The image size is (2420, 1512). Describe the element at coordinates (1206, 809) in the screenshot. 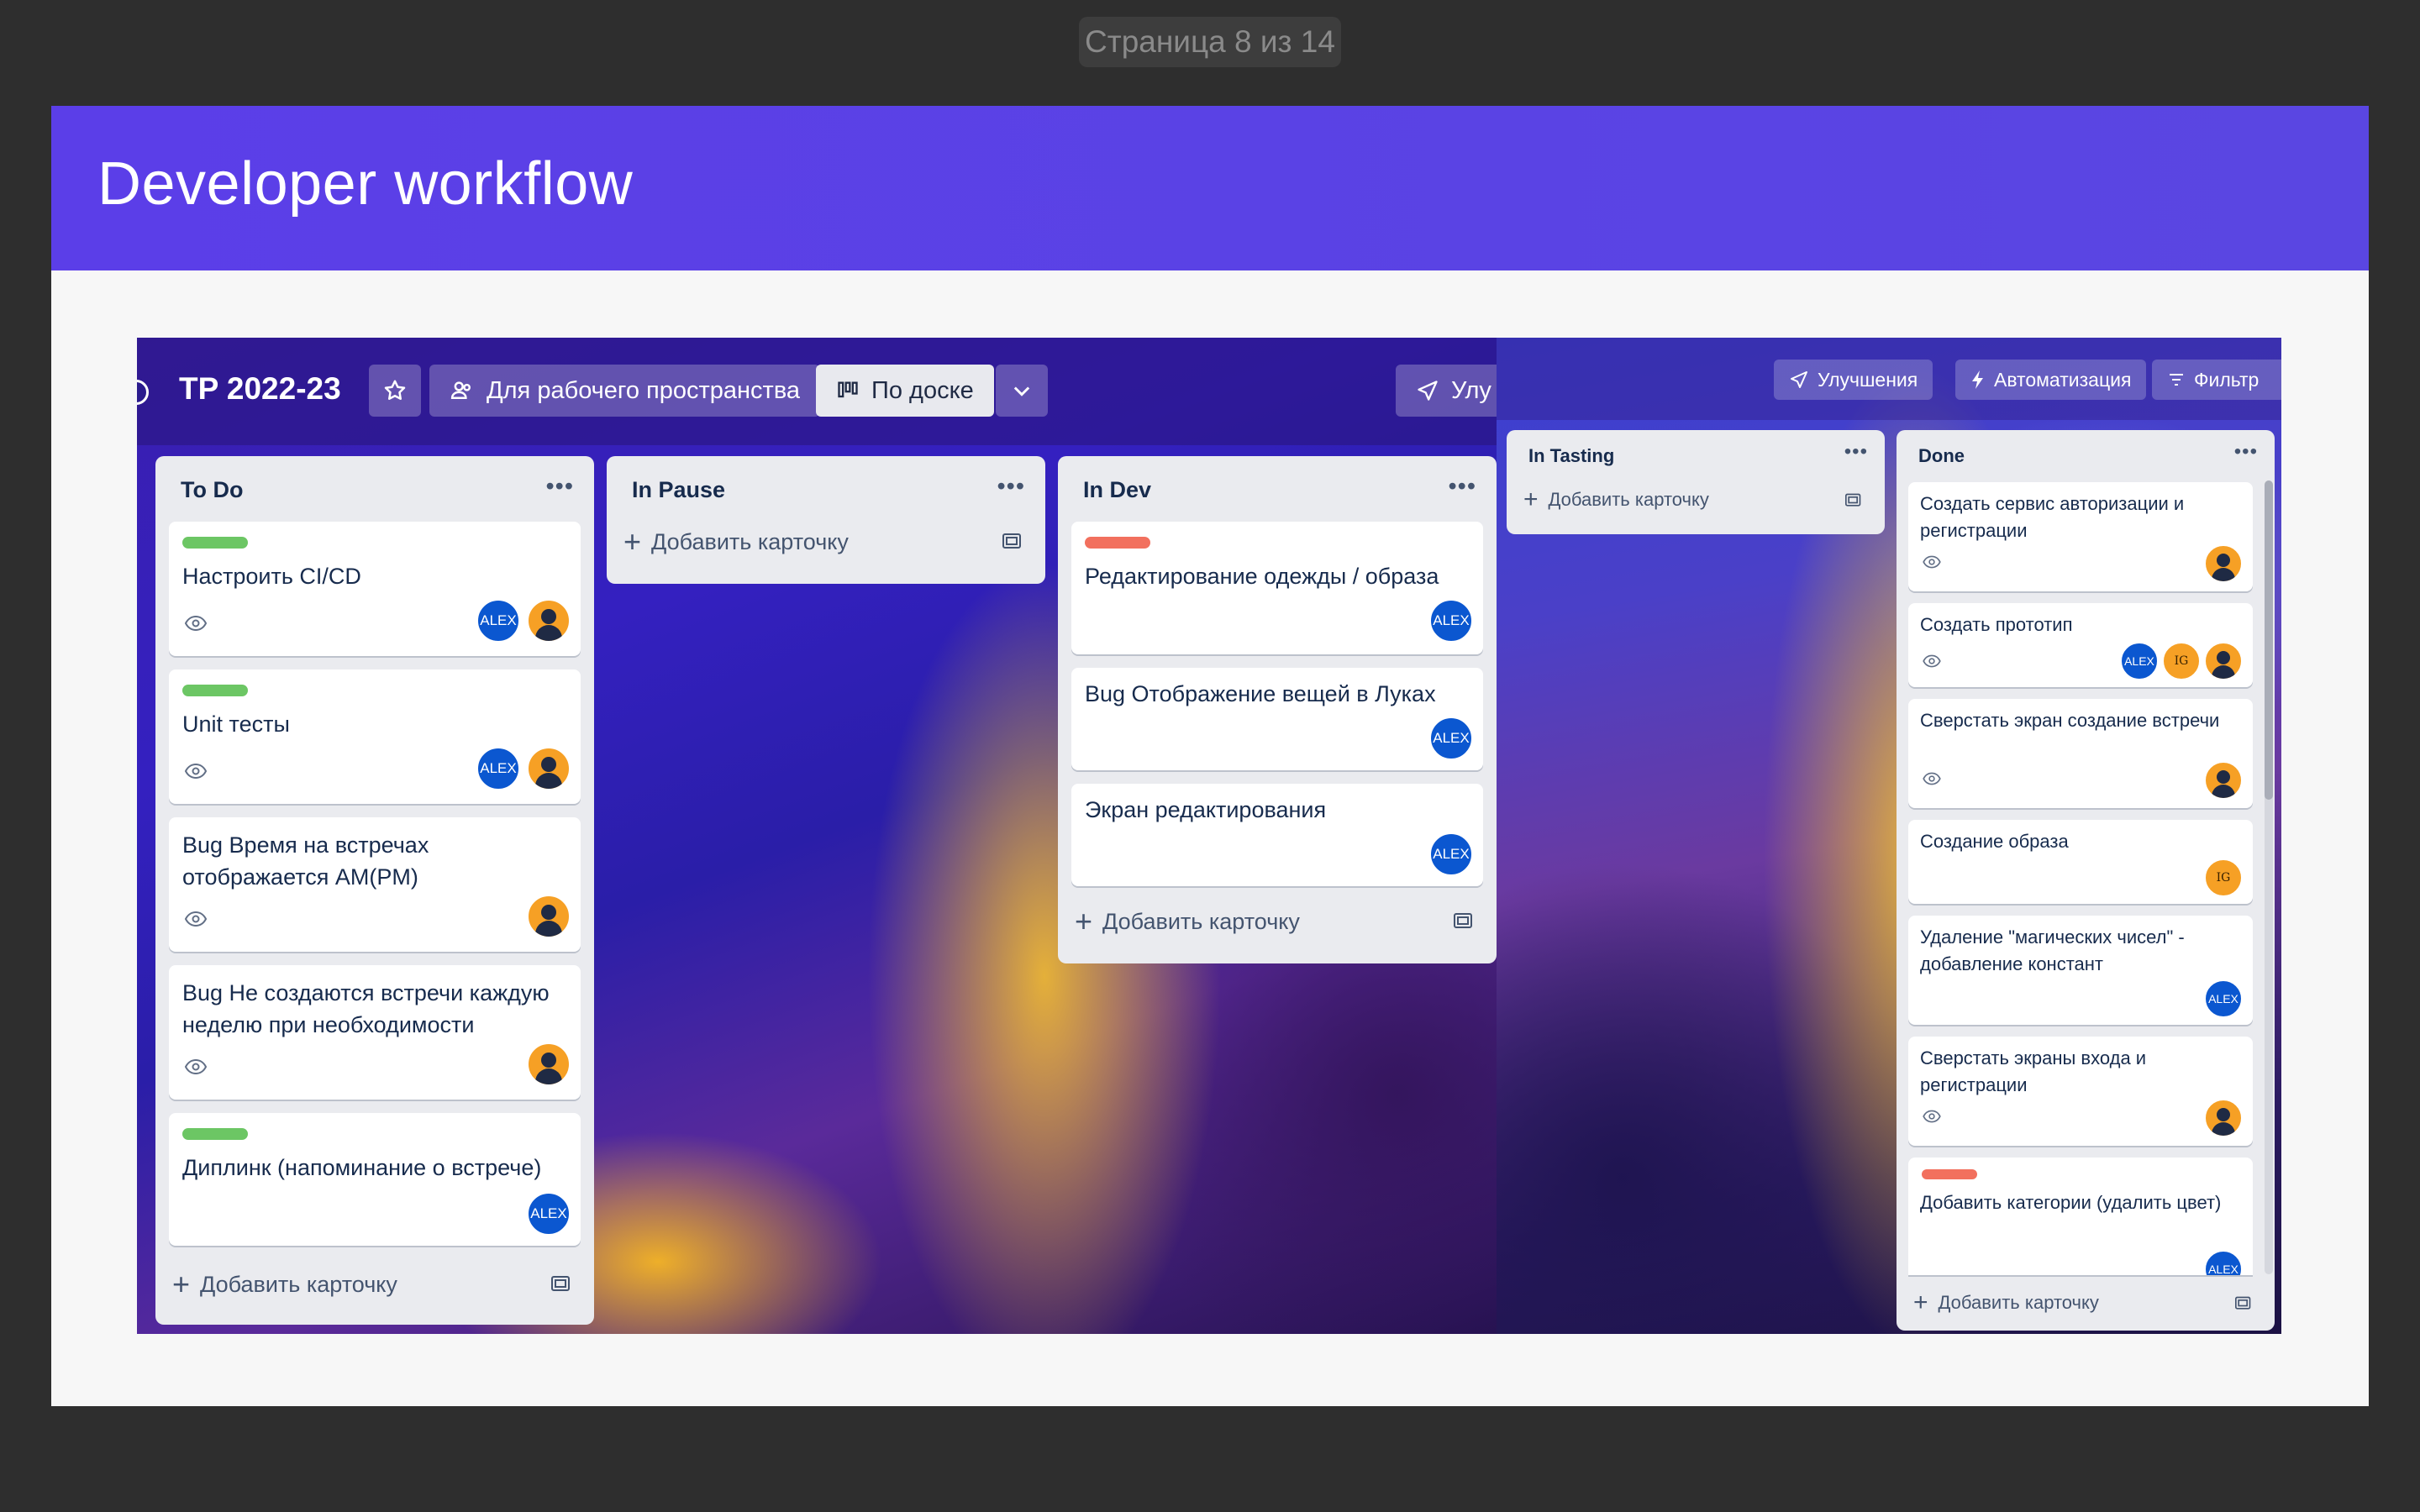

I see `card-title: Экран редактирования` at that location.